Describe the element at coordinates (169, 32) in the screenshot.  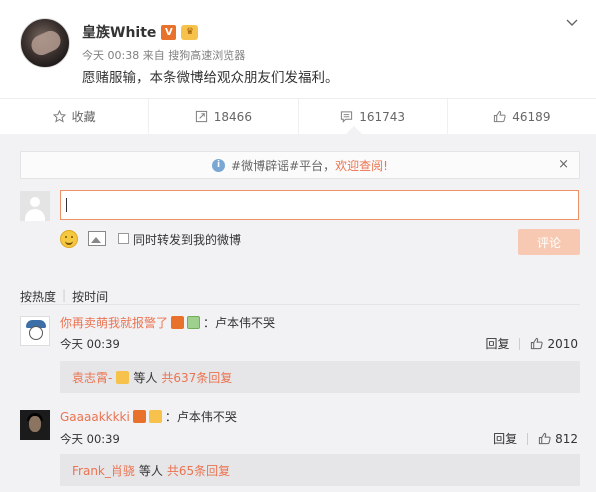
I see `verified-badge-icon: V` at that location.